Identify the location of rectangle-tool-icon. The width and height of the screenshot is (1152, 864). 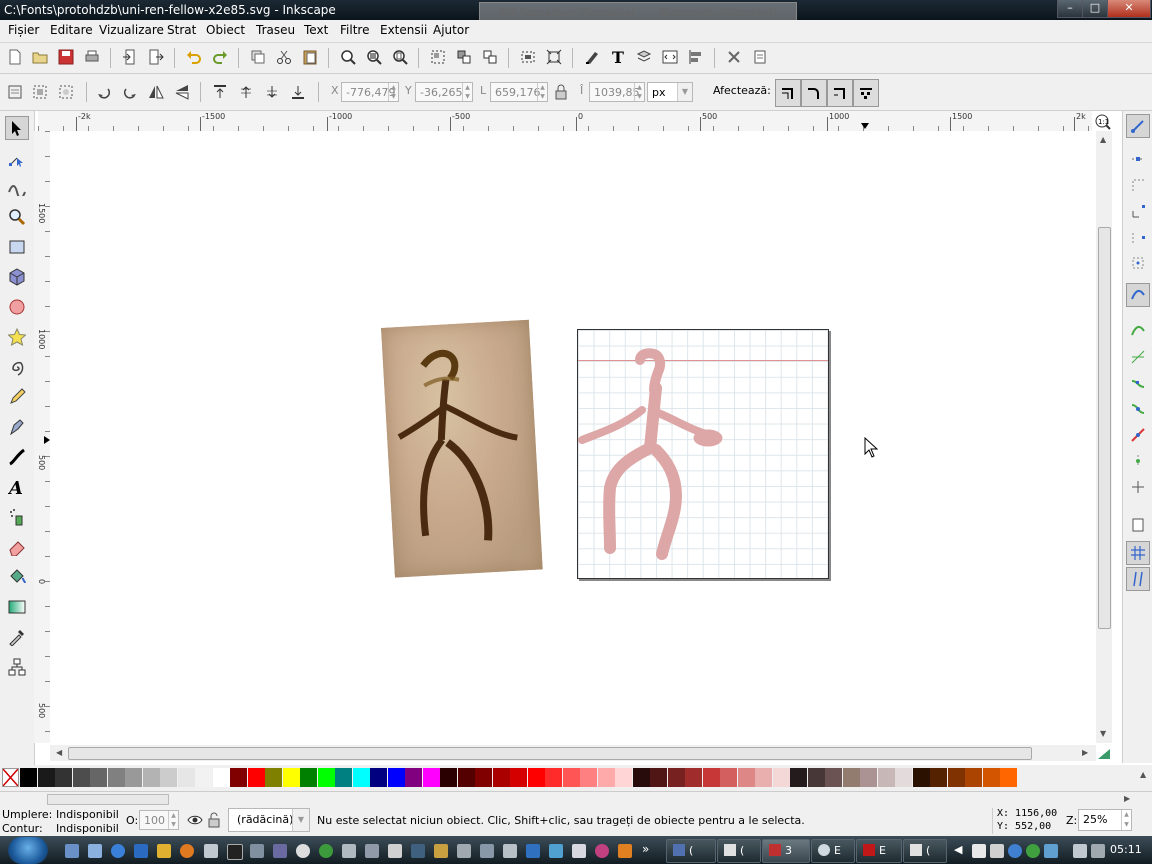
(17, 247).